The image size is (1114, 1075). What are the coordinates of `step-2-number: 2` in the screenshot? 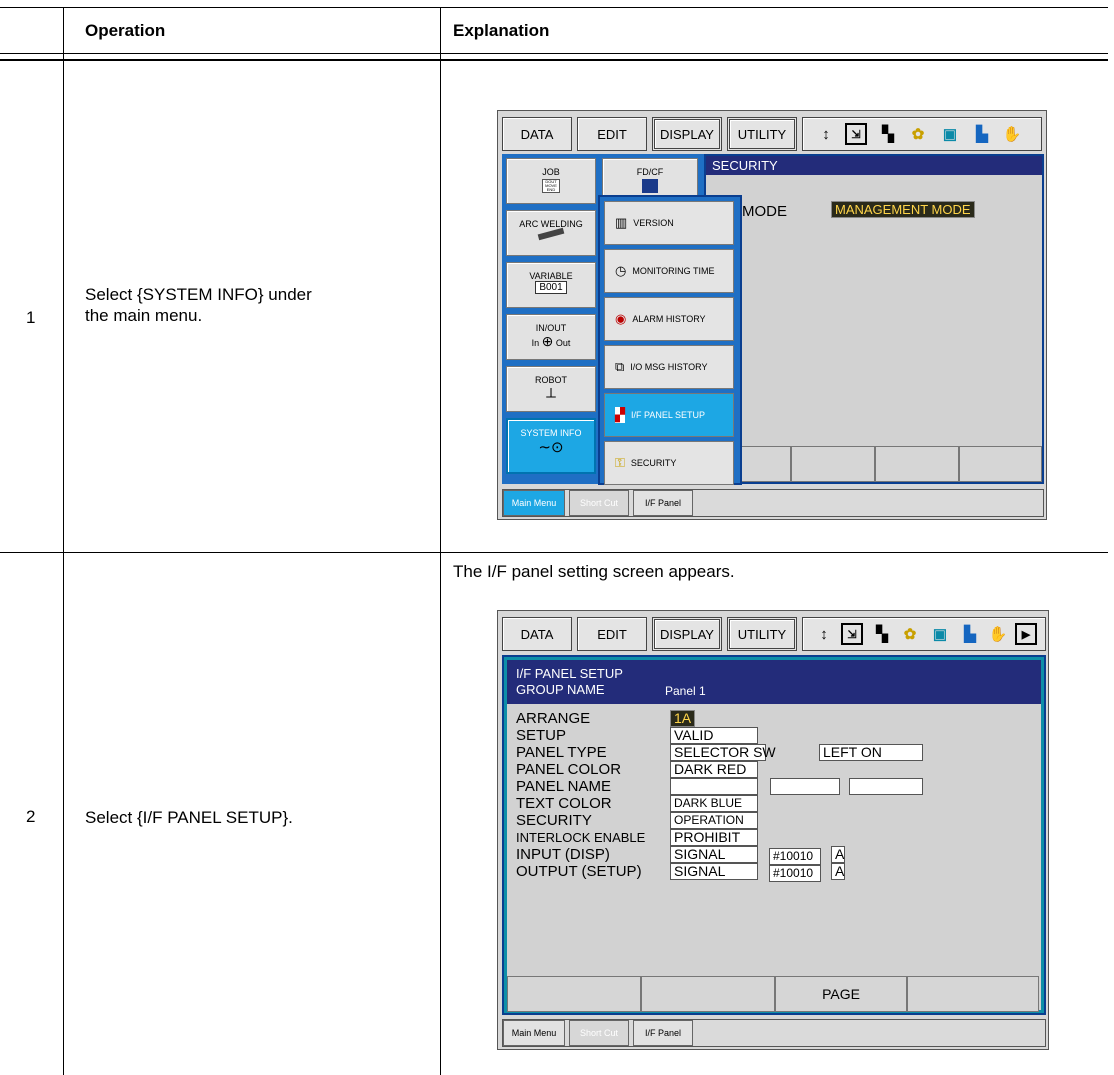 It's located at (31, 816).